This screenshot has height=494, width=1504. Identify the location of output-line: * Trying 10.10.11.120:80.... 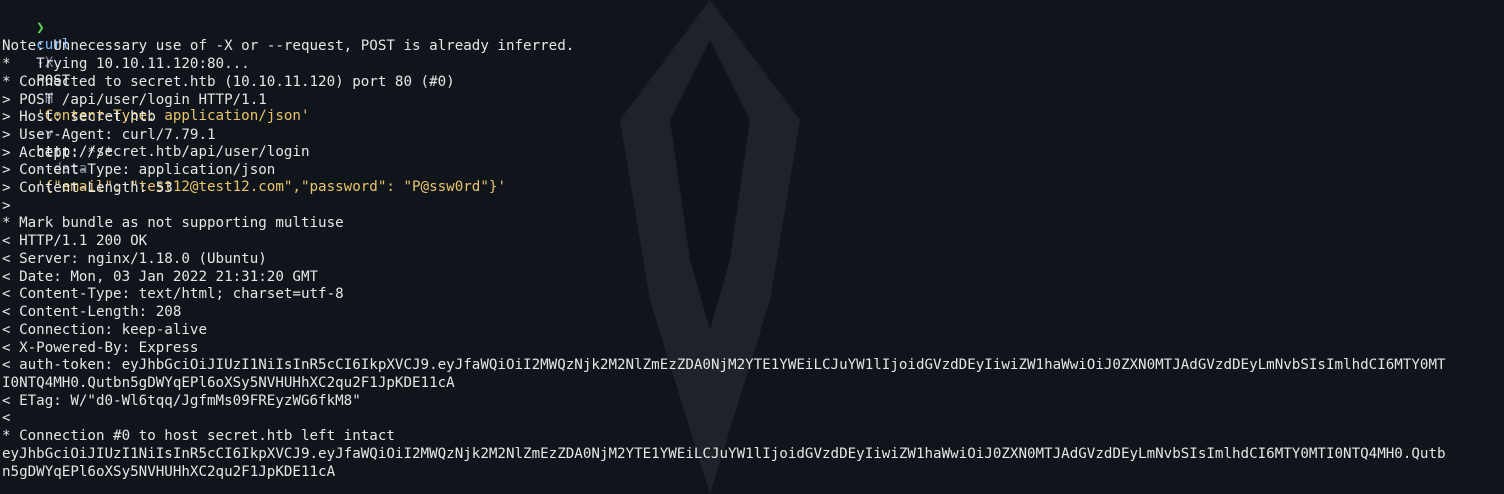
(126, 64).